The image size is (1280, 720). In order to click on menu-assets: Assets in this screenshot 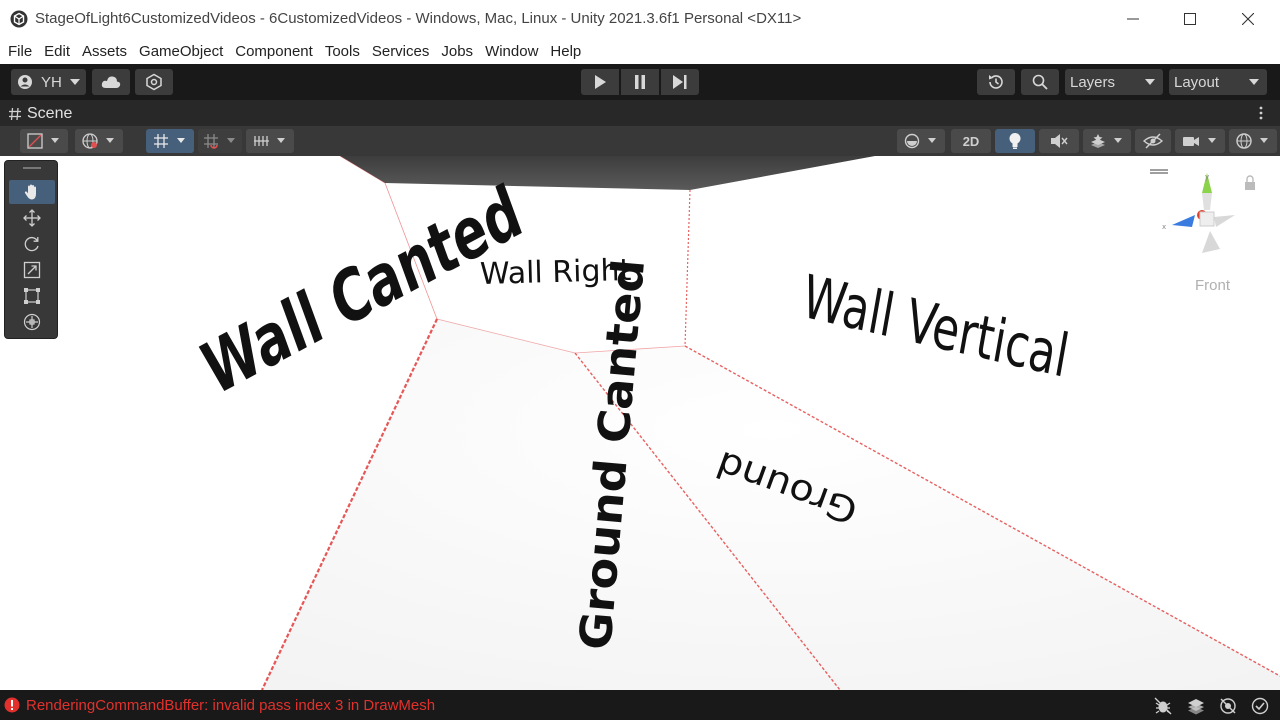, I will do `click(104, 51)`.